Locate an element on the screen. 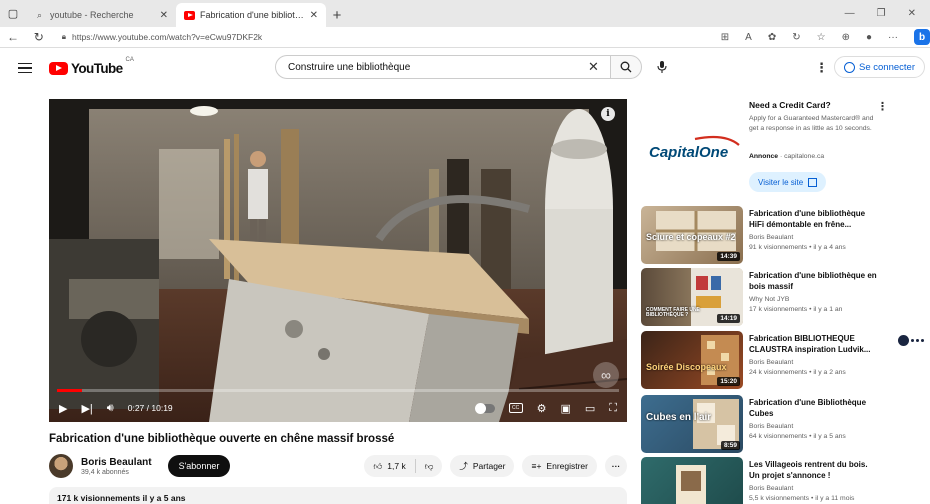 This screenshot has width=930, height=504. view-count-date: 171 k visionnements il y a 5 ans is located at coordinates (121, 498).